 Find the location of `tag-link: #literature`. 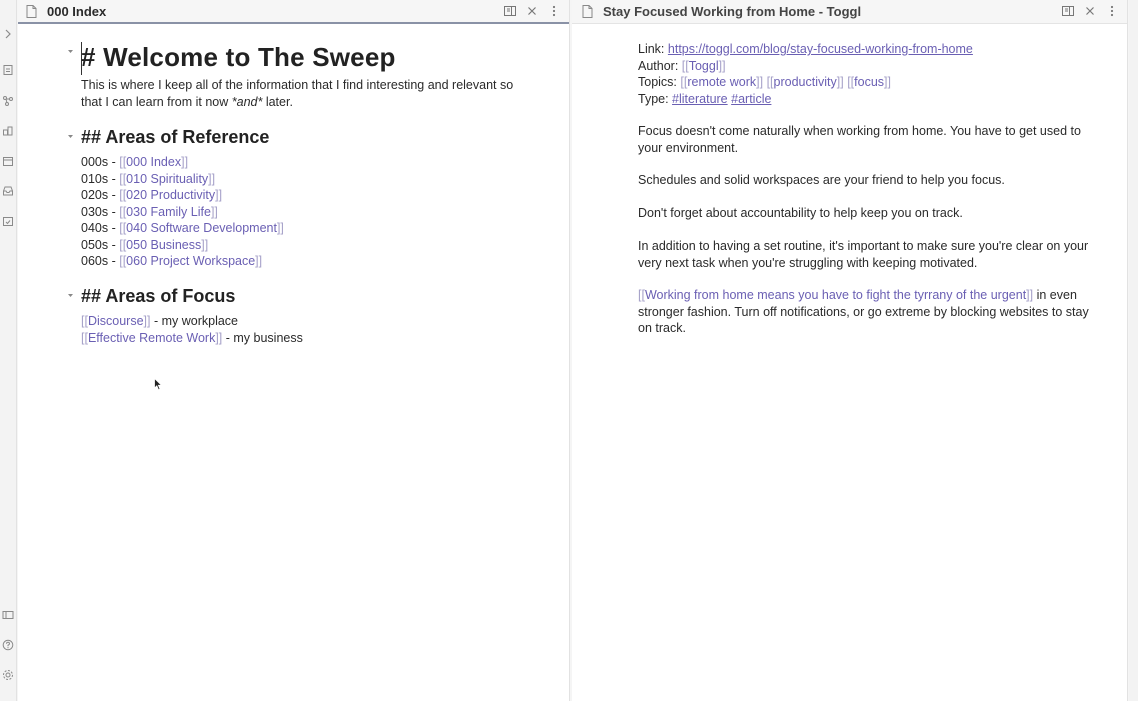

tag-link: #literature is located at coordinates (700, 99).